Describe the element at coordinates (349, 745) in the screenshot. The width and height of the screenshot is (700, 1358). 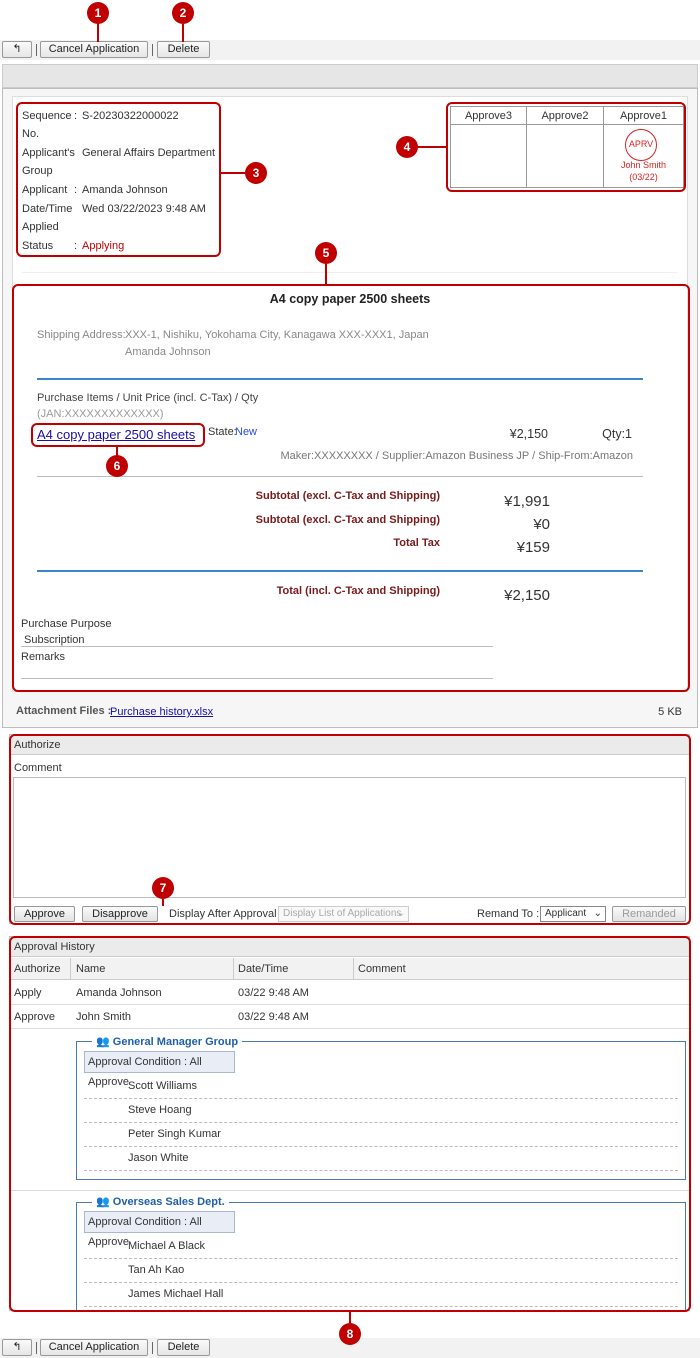
I see `authorize-title: Authorize` at that location.